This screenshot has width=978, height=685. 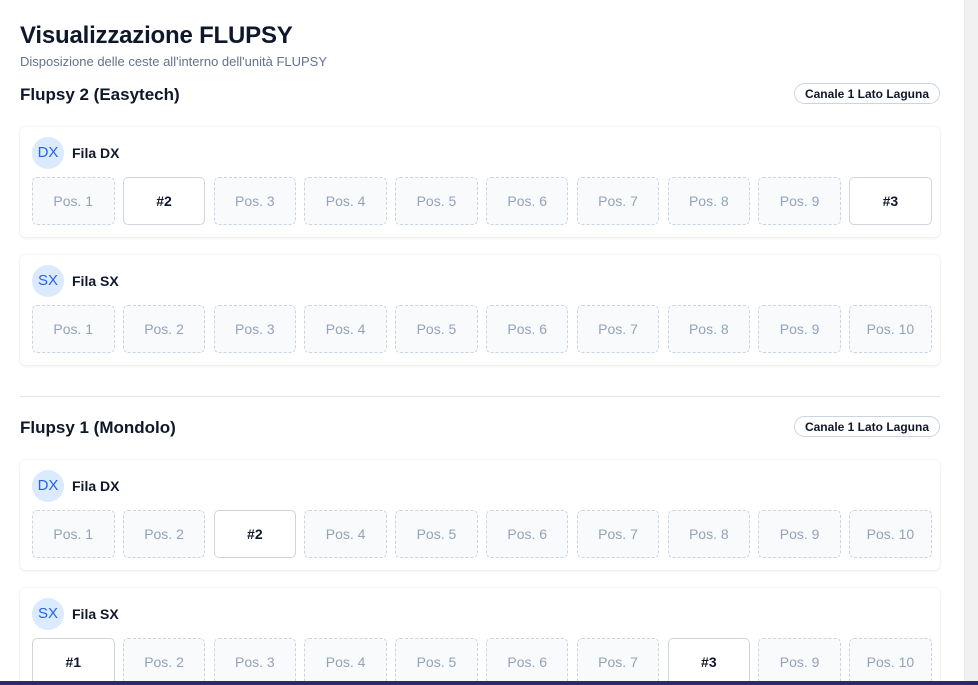 What do you see at coordinates (480, 396) in the screenshot?
I see `section-divider` at bounding box center [480, 396].